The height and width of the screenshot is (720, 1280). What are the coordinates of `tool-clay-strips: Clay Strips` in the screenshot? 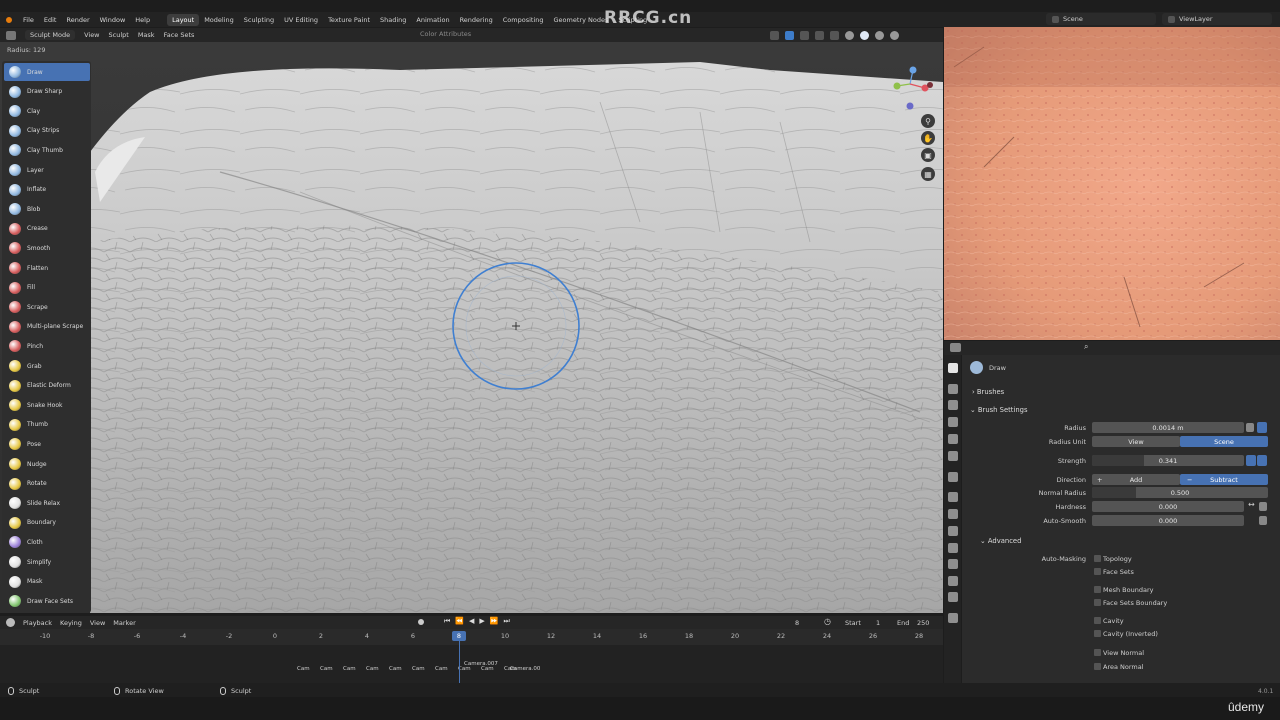 It's located at (47, 131).